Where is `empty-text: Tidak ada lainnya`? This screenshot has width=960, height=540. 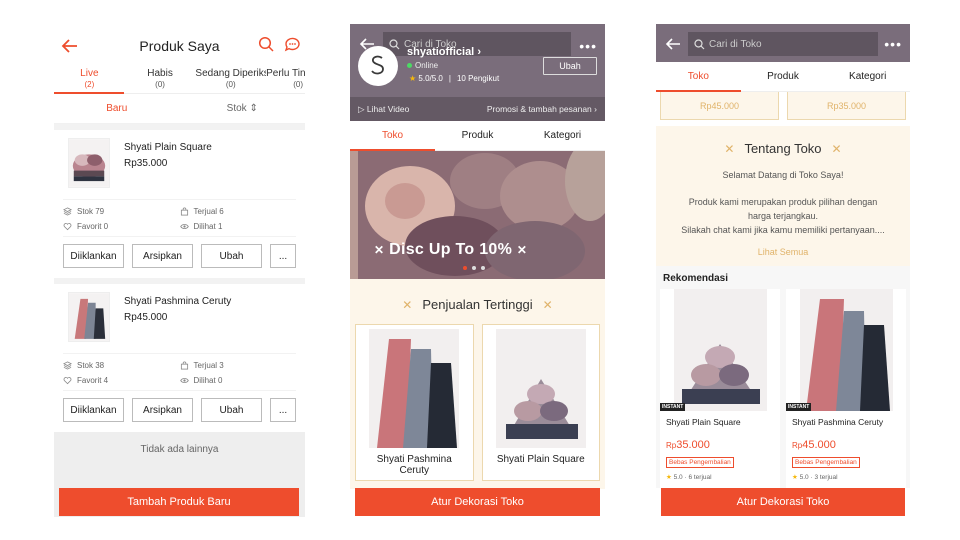
empty-text: Tidak ada lainnya is located at coordinates (179, 449).